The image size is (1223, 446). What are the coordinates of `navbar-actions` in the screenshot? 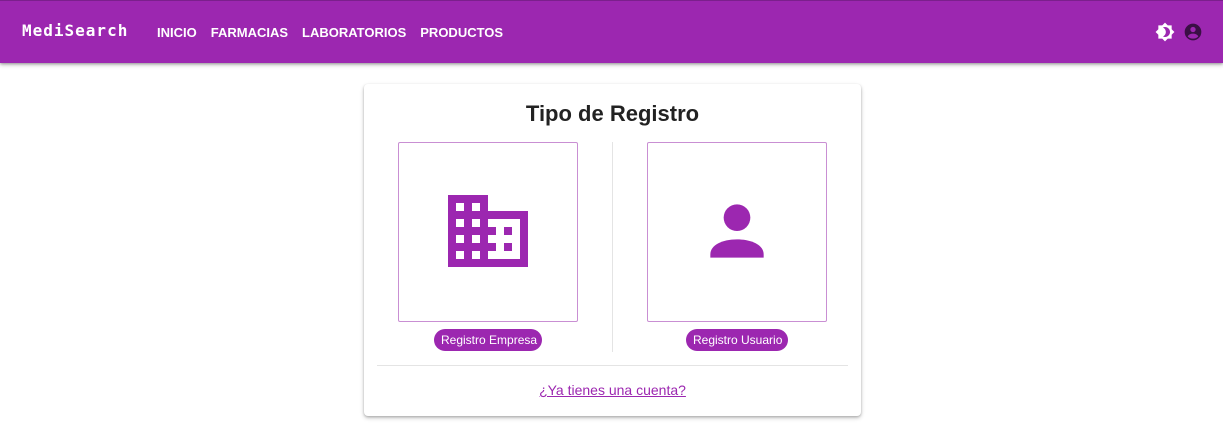 It's located at (1179, 32).